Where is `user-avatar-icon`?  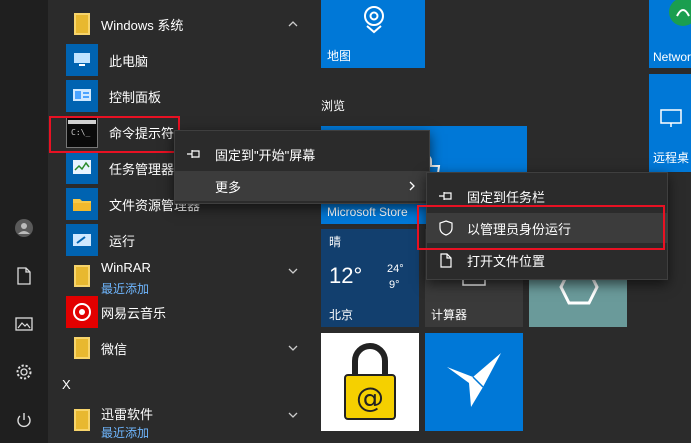 user-avatar-icon is located at coordinates (24, 228).